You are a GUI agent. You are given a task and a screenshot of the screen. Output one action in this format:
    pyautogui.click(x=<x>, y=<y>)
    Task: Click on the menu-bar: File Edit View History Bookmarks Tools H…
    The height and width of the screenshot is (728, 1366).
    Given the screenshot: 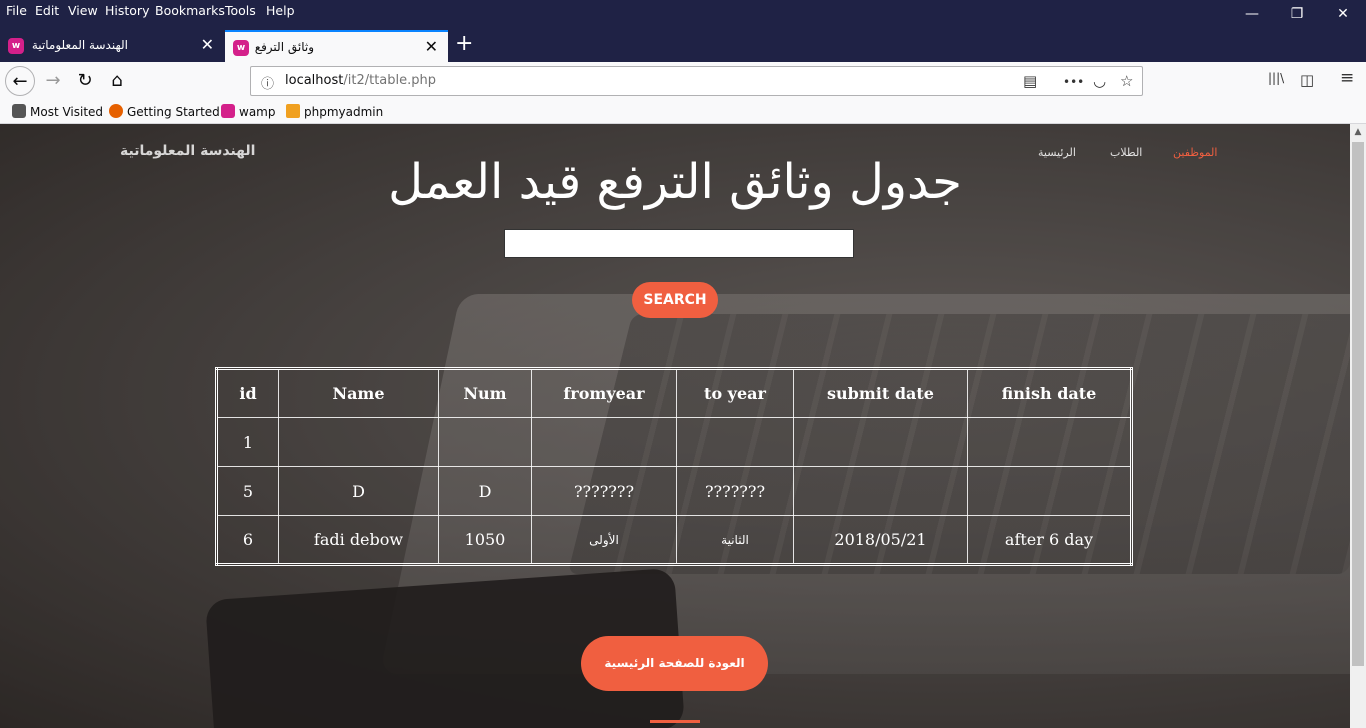 What is the action you would take?
    pyautogui.click(x=683, y=14)
    